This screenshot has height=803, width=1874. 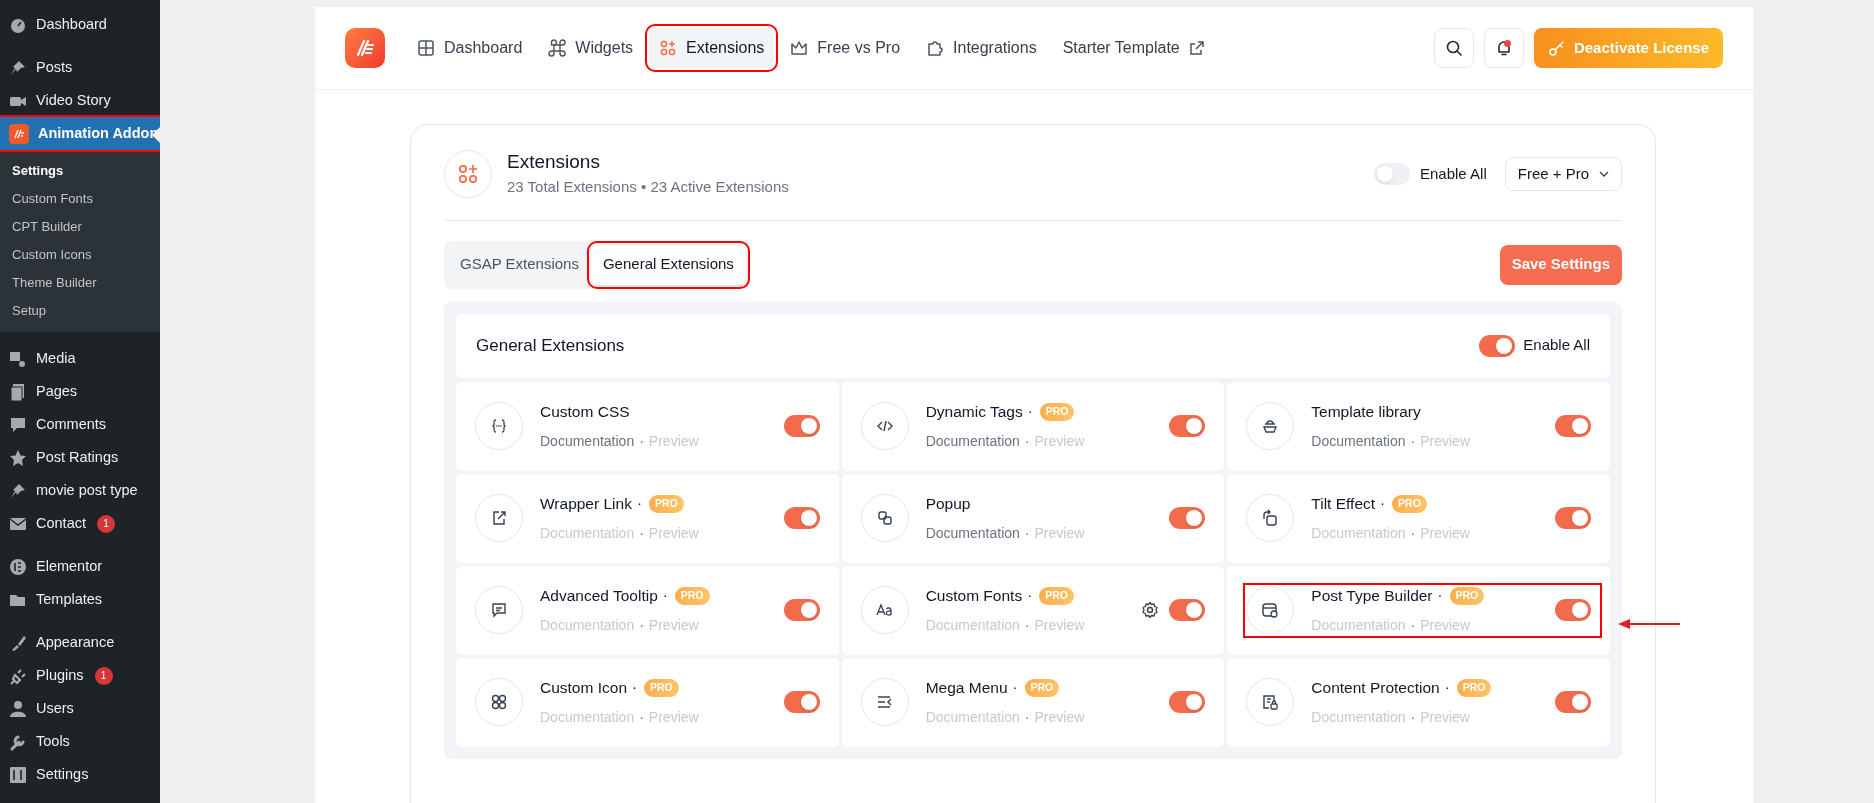 What do you see at coordinates (1453, 48) in the screenshot?
I see `search-button` at bounding box center [1453, 48].